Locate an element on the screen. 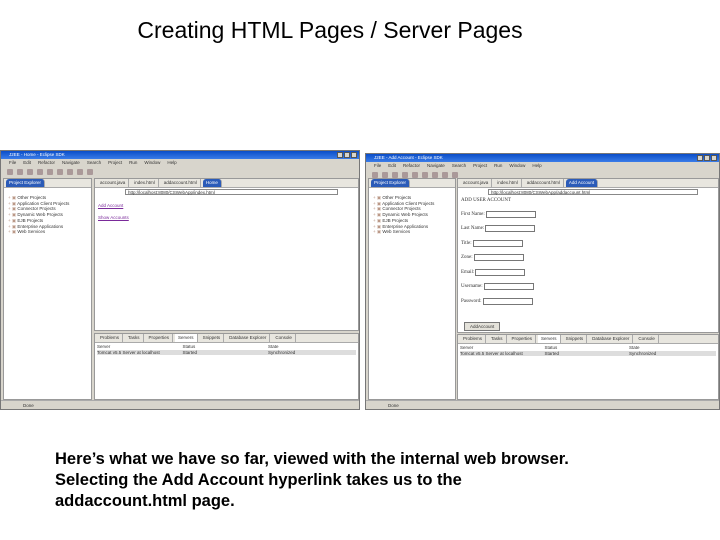 The width and height of the screenshot is (720, 540). username-input is located at coordinates (508, 287).